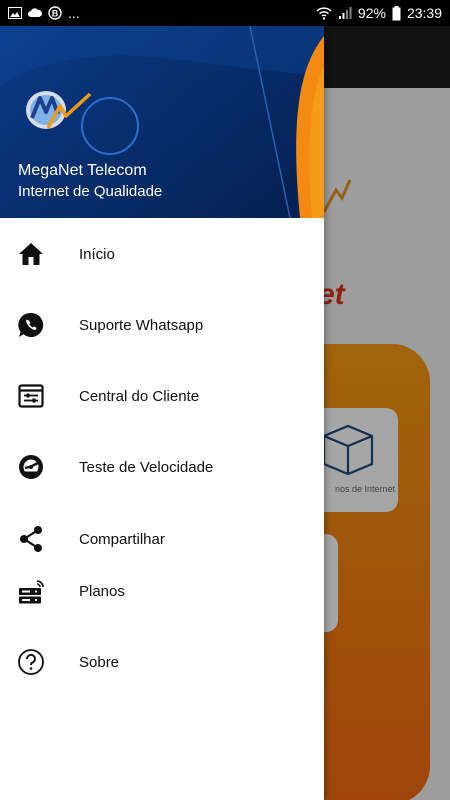  What do you see at coordinates (225, 13) in the screenshot?
I see `status-bar: B ... 92% 23:39` at bounding box center [225, 13].